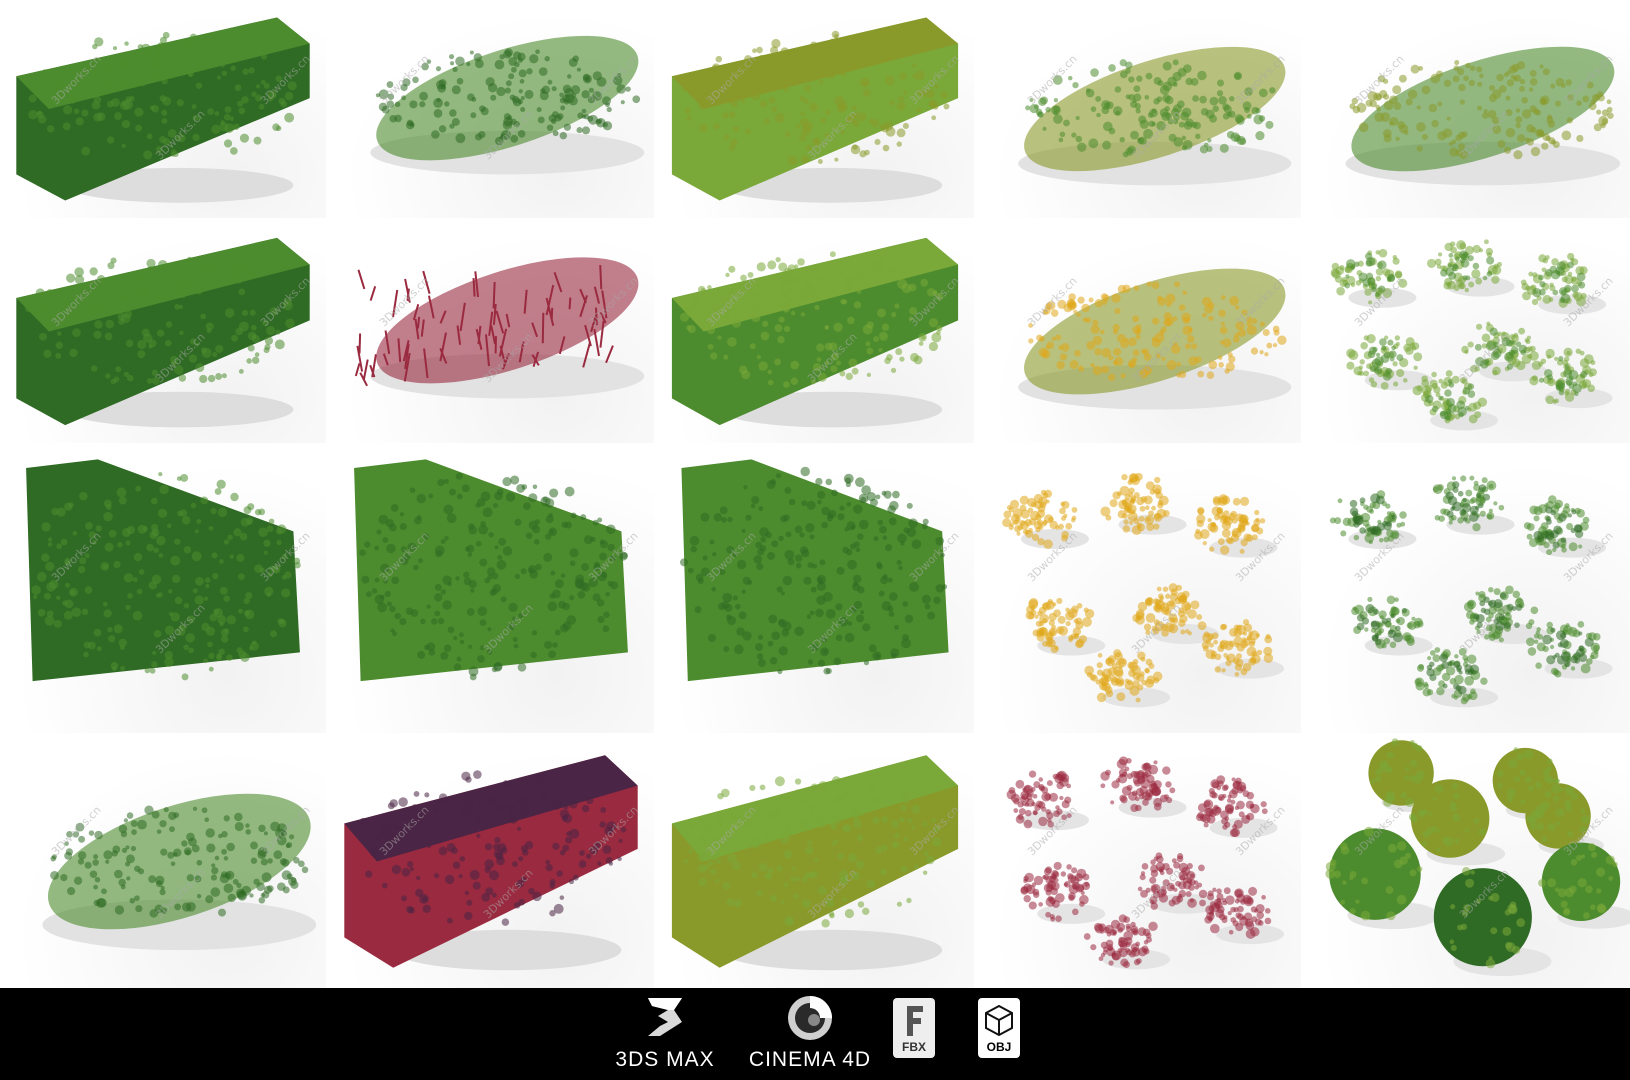 This screenshot has height=1080, width=1630. I want to click on fbx-badge: FBX, so click(914, 1028).